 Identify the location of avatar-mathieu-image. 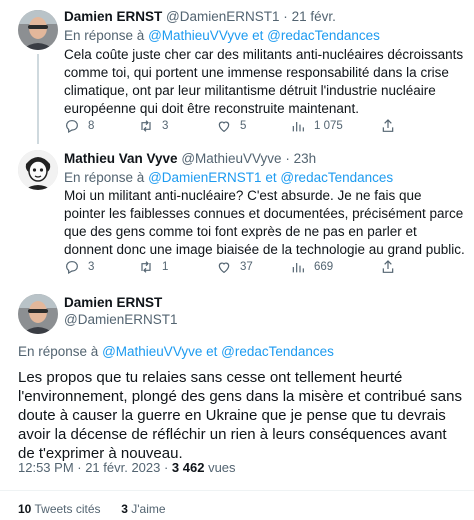
(38, 170).